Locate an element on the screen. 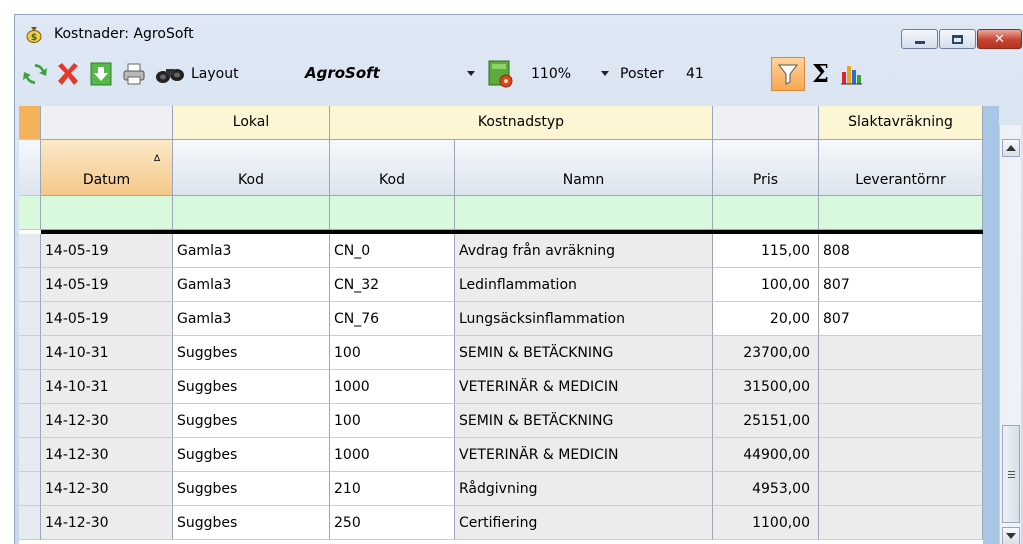 The height and width of the screenshot is (544, 1023). download-button is located at coordinates (101, 74).